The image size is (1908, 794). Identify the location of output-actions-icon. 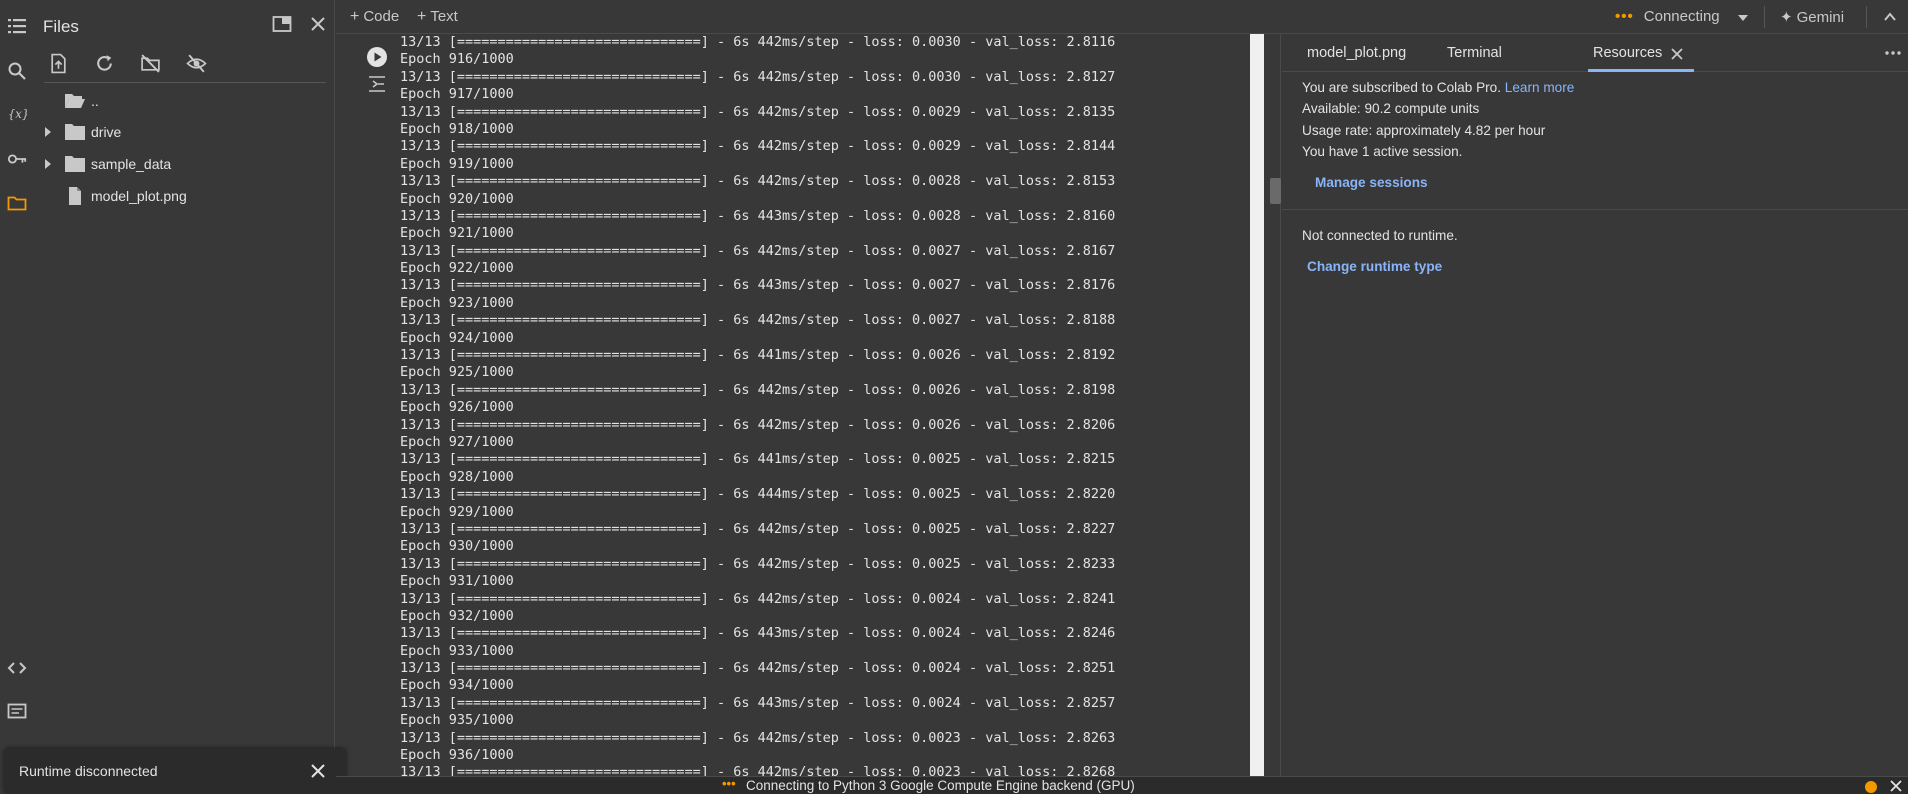
(377, 84).